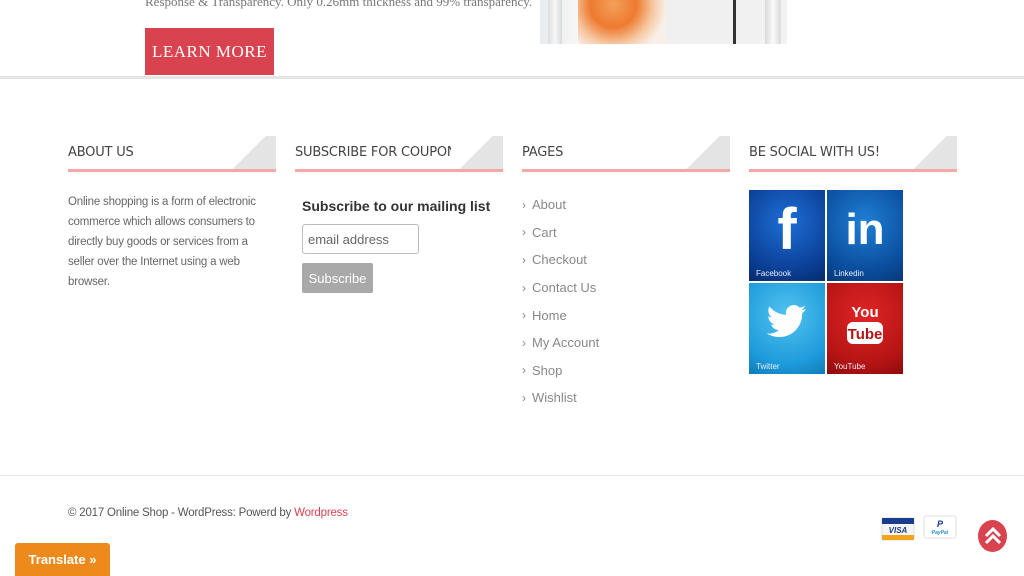 Image resolution: width=1024 pixels, height=576 pixels. What do you see at coordinates (549, 205) in the screenshot?
I see `page-link-label: About` at bounding box center [549, 205].